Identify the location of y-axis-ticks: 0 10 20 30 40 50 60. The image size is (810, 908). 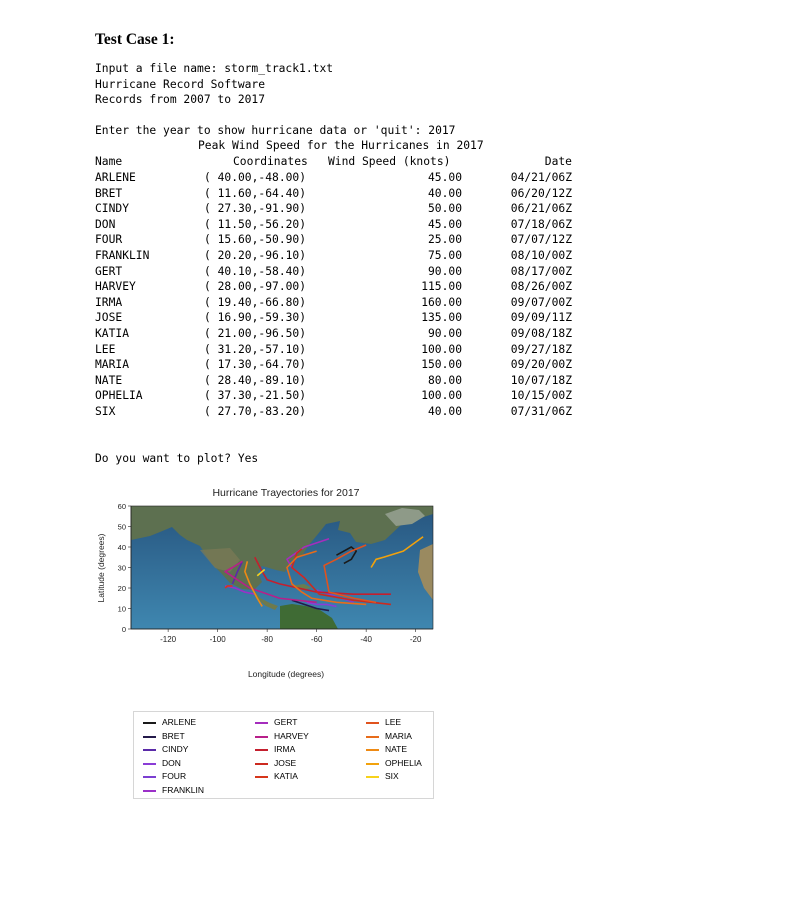
(124, 568).